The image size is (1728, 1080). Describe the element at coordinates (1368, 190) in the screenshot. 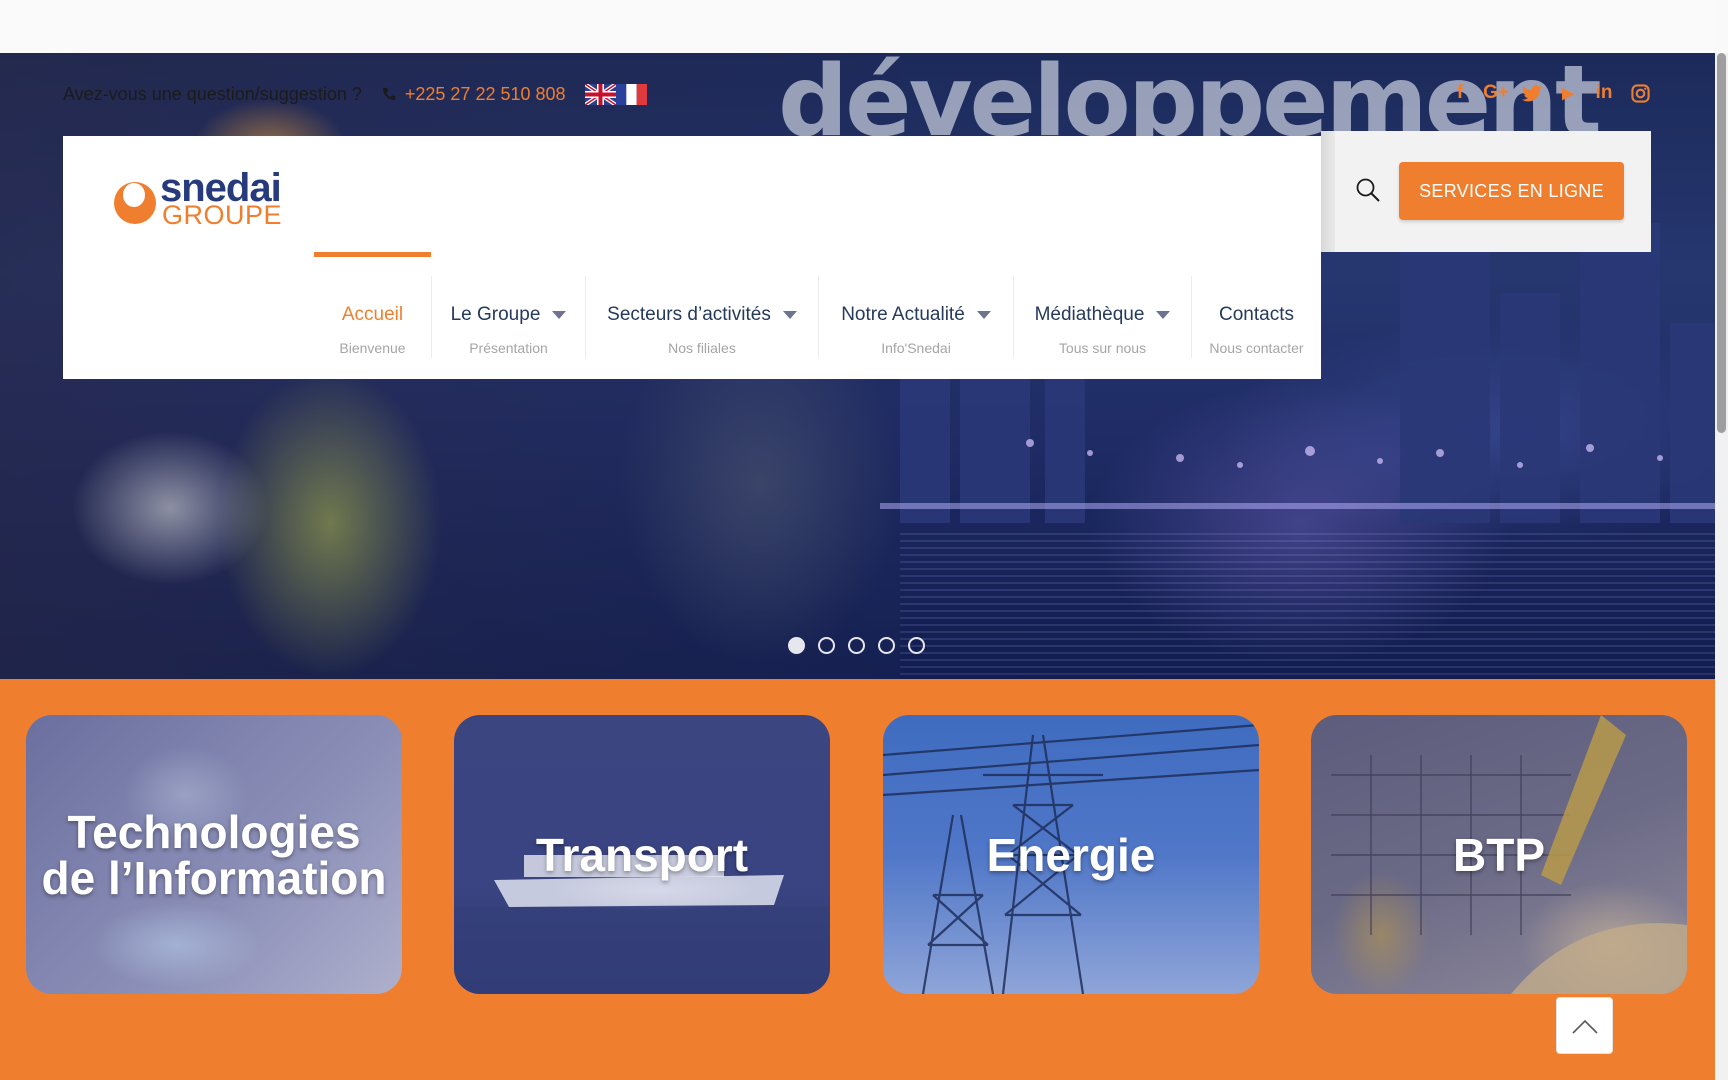

I see `search-icon` at that location.